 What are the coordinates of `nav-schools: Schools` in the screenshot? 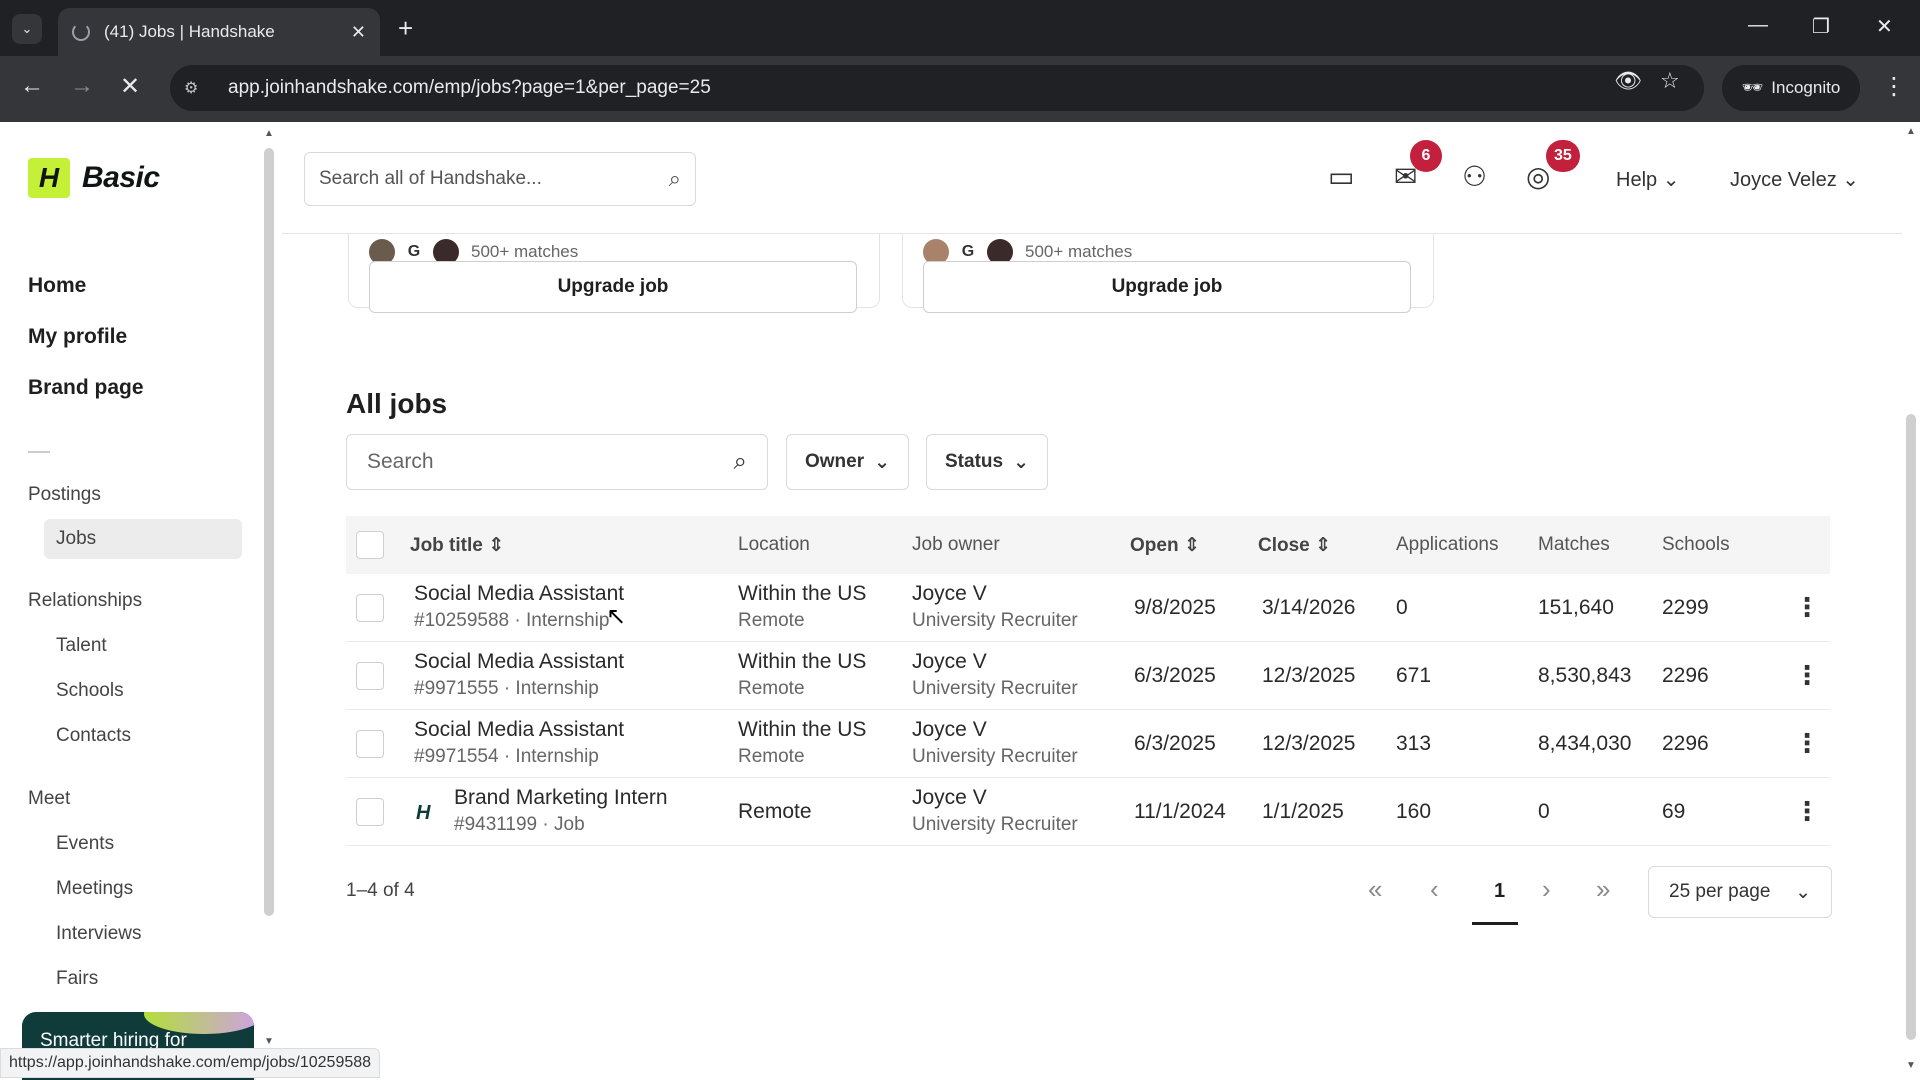 It's located at (90, 691).